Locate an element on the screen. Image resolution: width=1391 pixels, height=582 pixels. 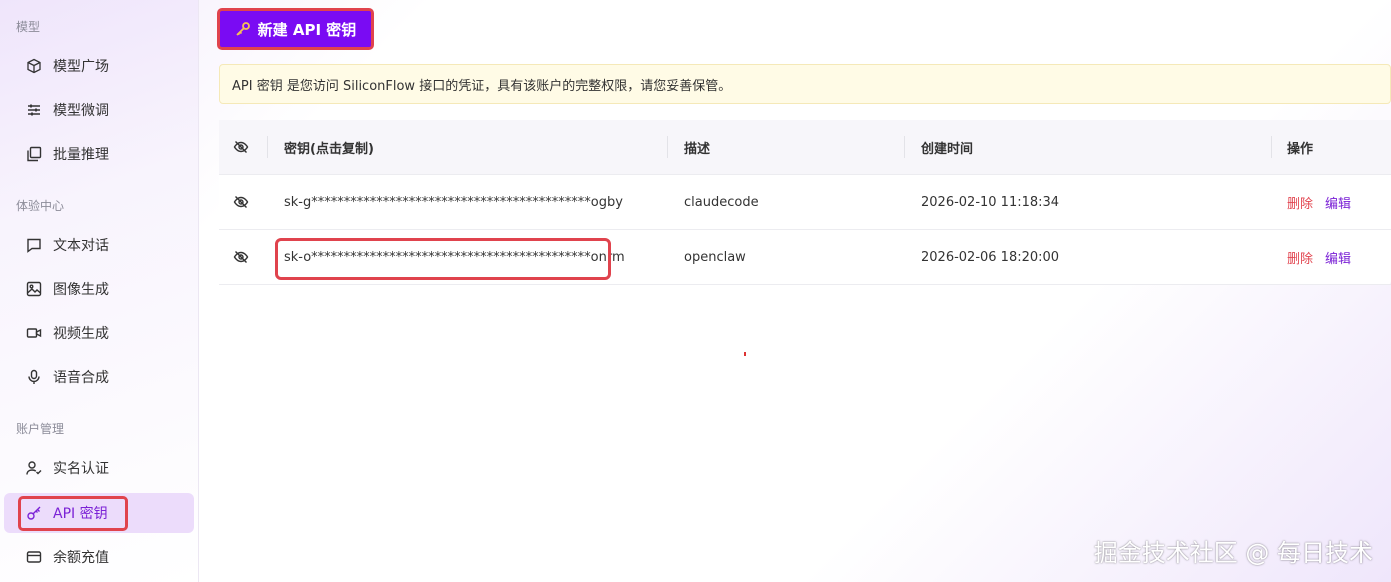
sidebar-item-video-gen: 视频生成 is located at coordinates (99, 333).